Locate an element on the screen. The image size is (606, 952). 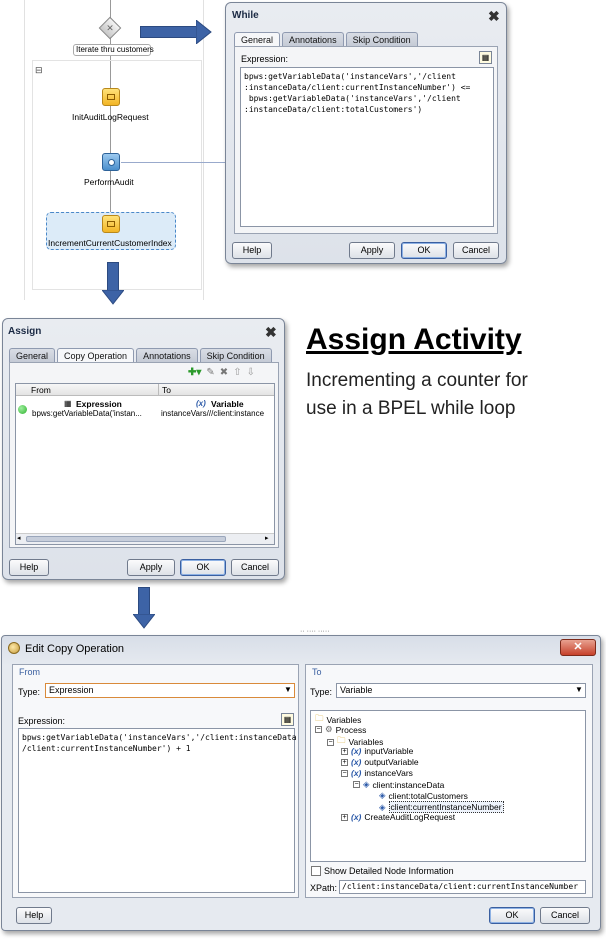
tree-item: + (x) outputVariable is located at coordinates (380, 762).